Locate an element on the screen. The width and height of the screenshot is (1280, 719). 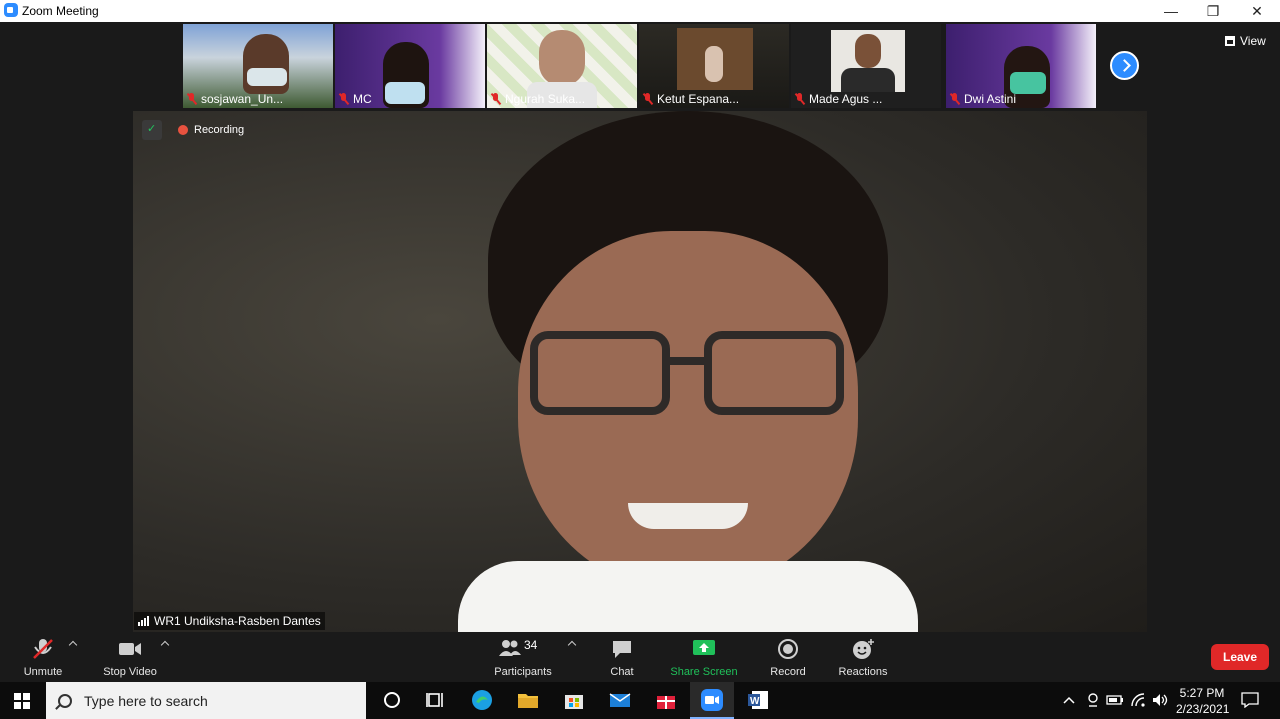
word-icon: W is located at coordinates (758, 700).